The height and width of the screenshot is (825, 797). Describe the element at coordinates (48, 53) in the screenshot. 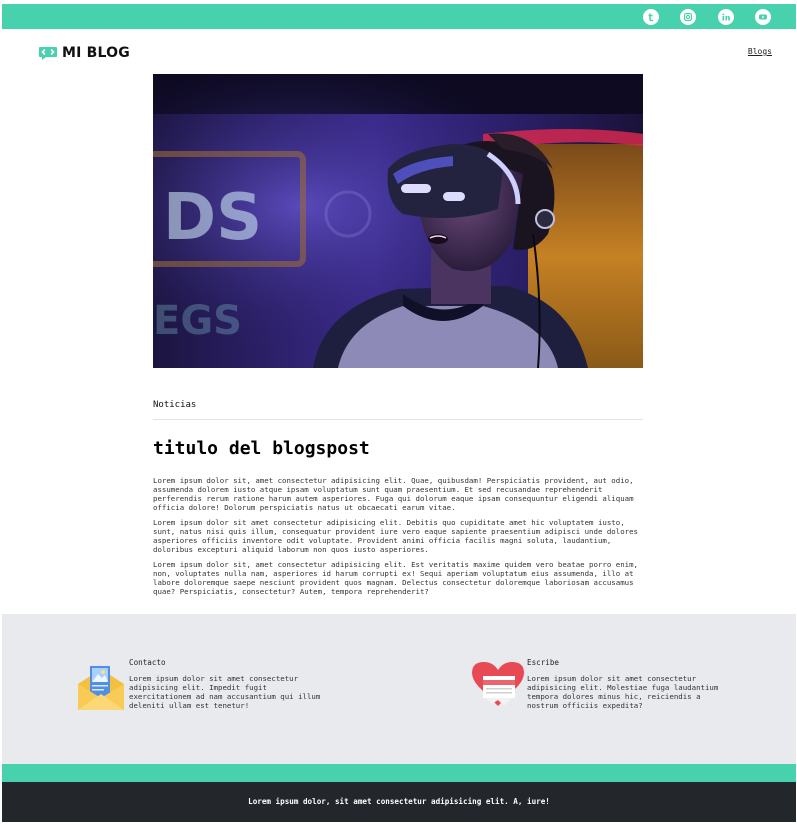

I see `code-chat-logo-icon` at that location.